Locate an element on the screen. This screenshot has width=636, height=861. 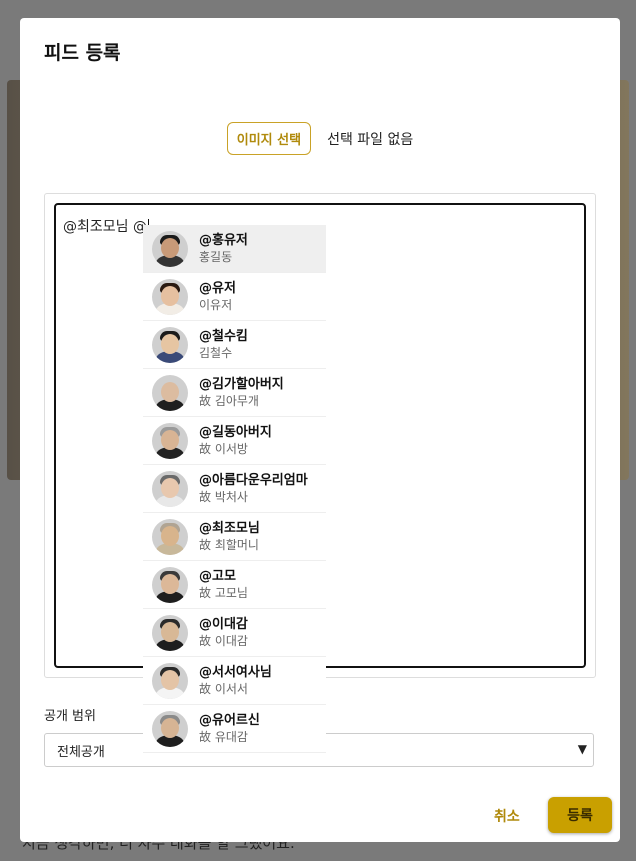
visibility-scope-label: 공개 범위 is located at coordinates (70, 716).